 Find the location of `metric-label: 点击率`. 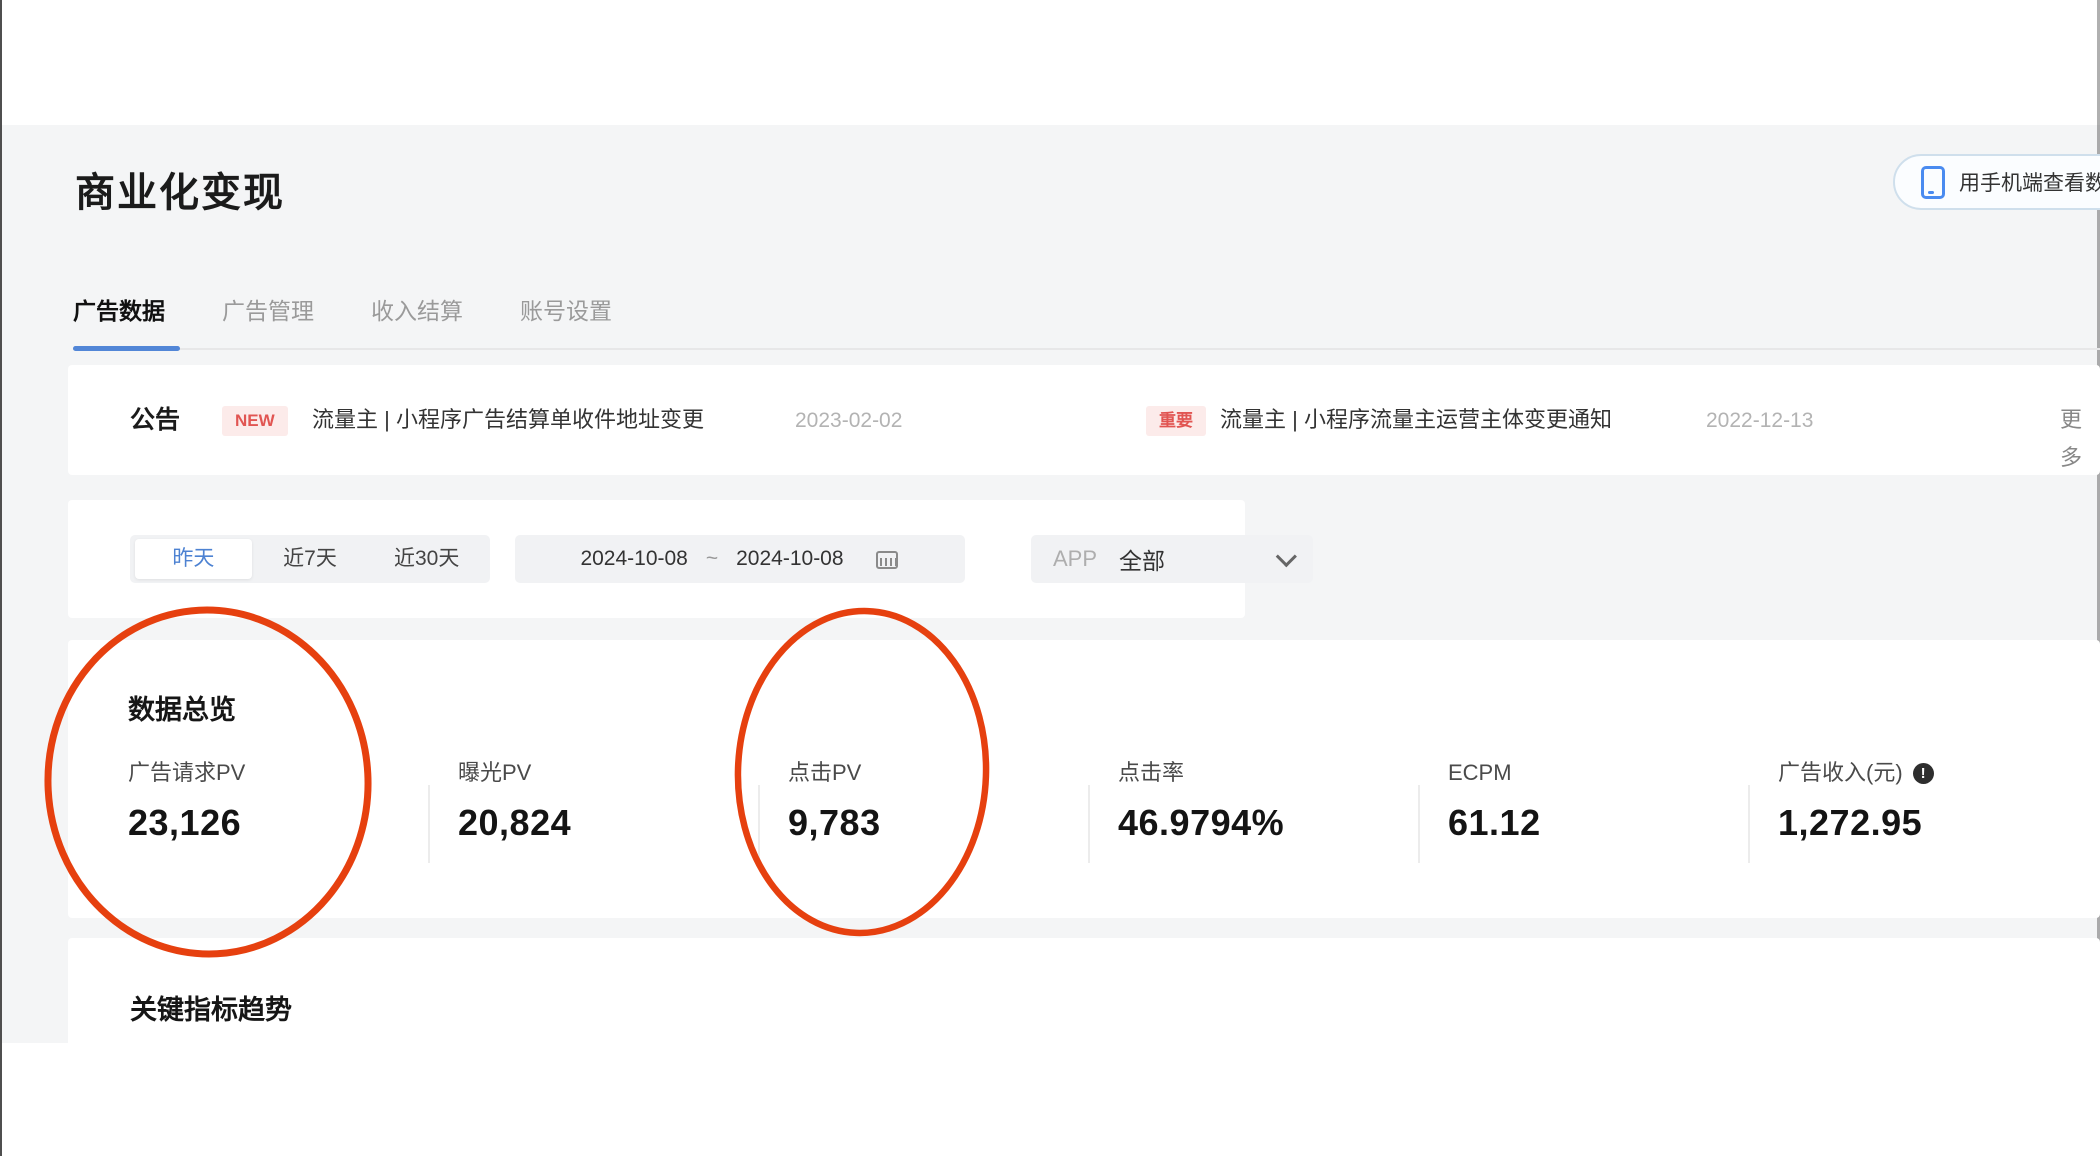

metric-label: 点击率 is located at coordinates (1151, 772).